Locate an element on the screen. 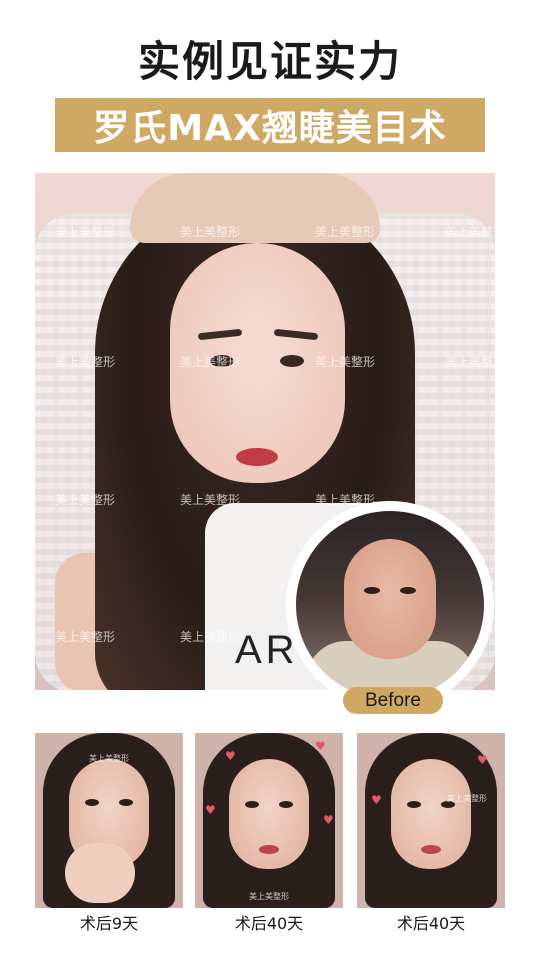  shirt-print: AR is located at coordinates (267, 650).